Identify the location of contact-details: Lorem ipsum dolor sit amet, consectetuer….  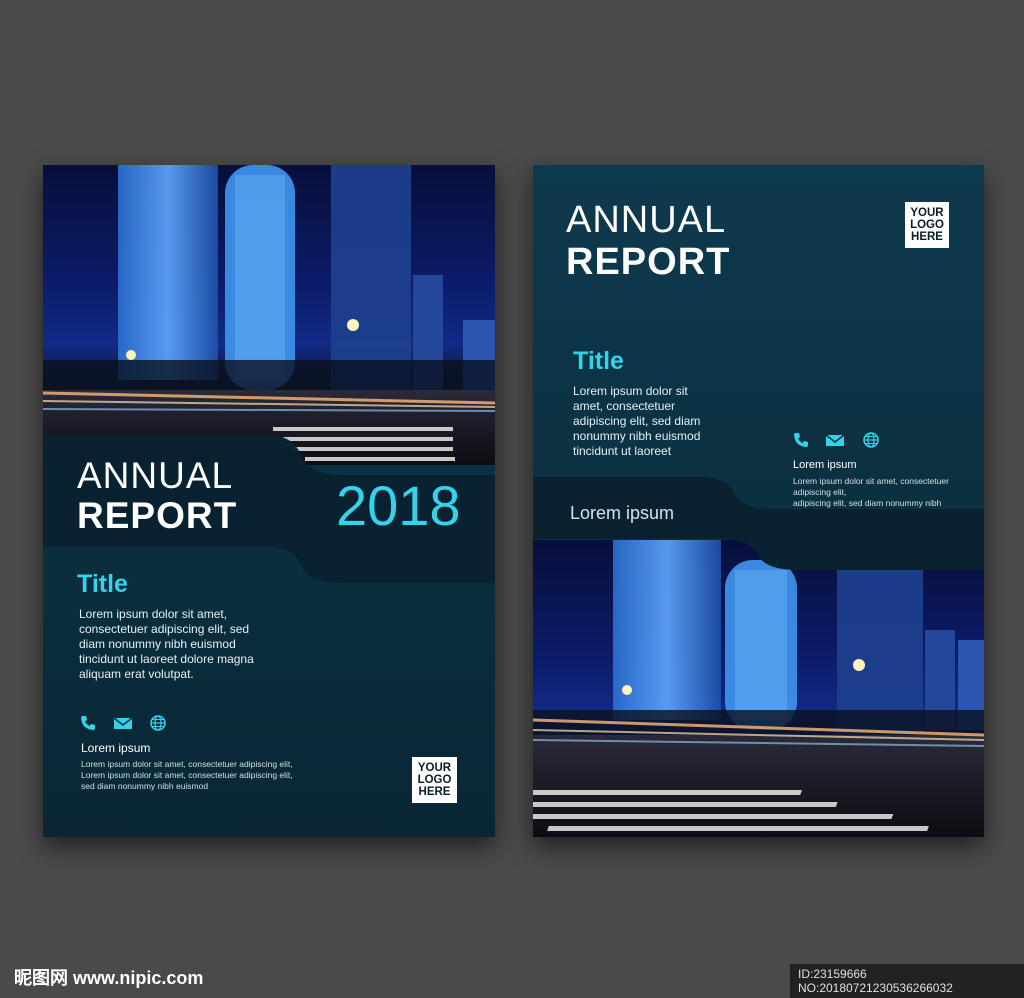
(187, 775).